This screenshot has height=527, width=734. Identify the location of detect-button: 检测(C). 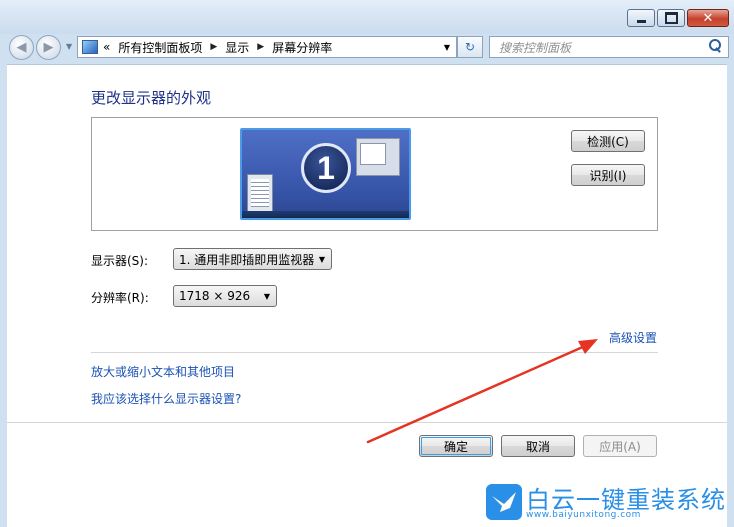
(608, 141).